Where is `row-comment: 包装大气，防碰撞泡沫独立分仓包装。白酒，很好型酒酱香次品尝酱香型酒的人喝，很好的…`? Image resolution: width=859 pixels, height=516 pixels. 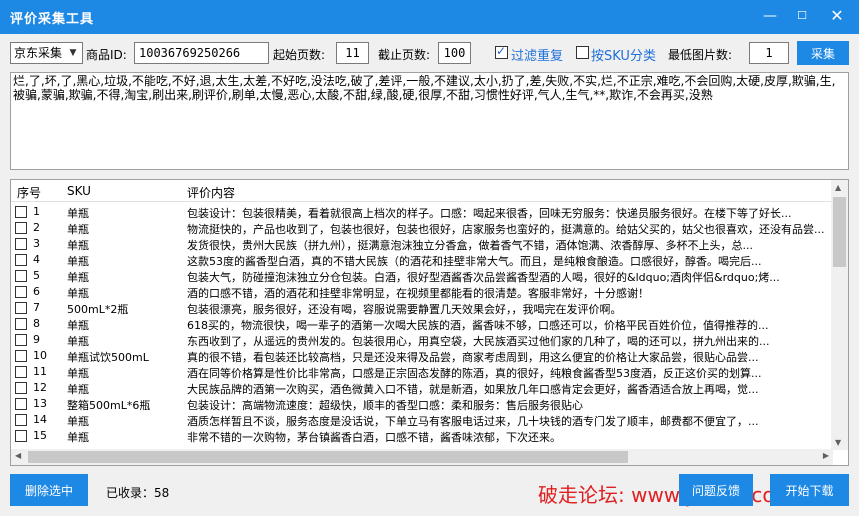
row-comment: 包装大气，防碰撞泡沫独立分仓包装。白酒，很好型酒酱香次品尝酱香型酒的人喝，很好的… is located at coordinates (483, 277).